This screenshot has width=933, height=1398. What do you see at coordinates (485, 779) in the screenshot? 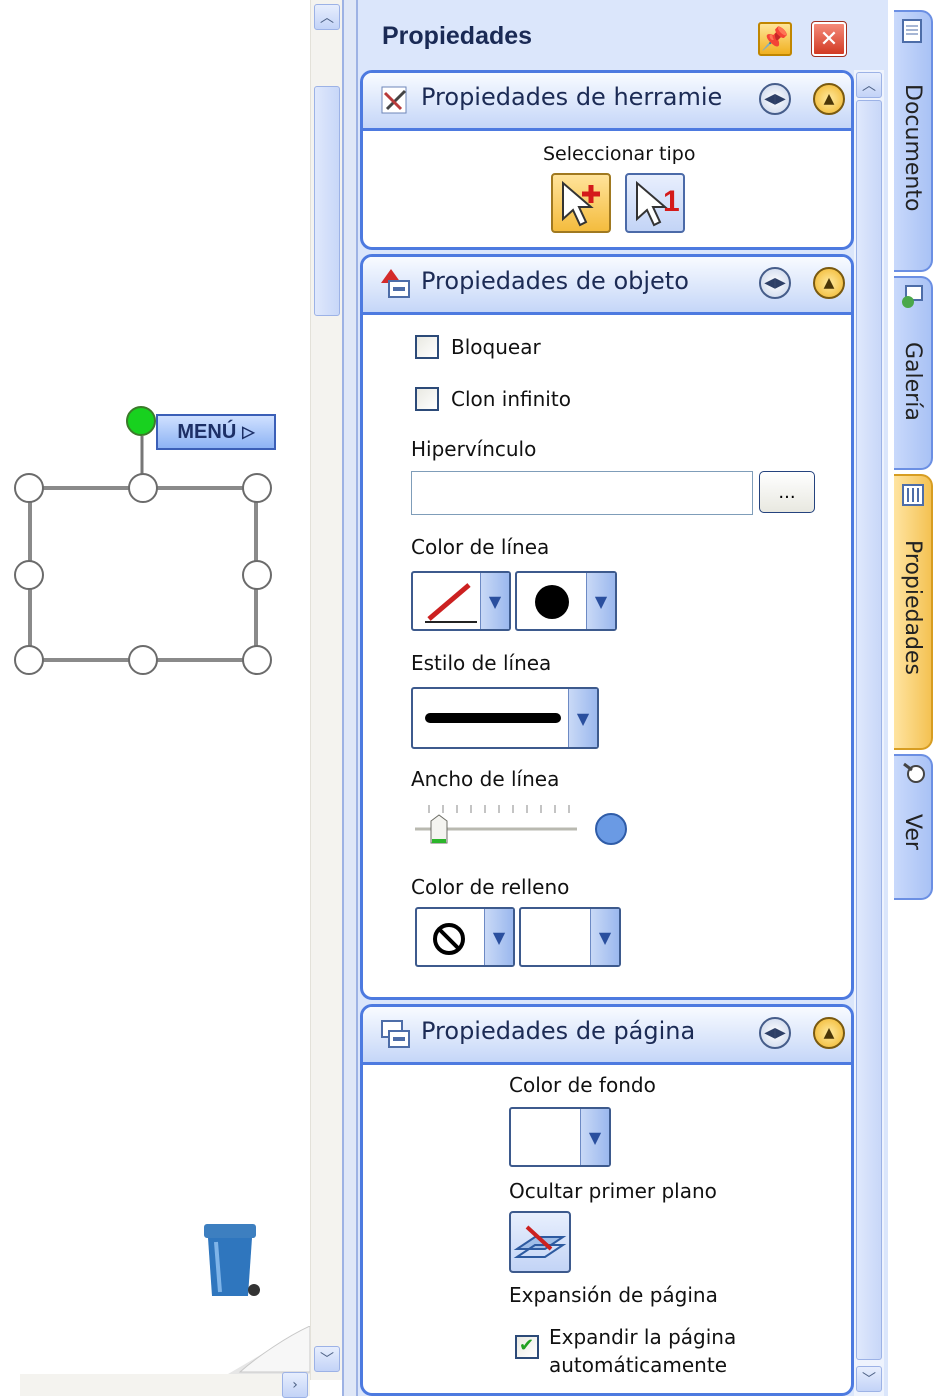
I see `line-width-label: Ancho de línea` at bounding box center [485, 779].